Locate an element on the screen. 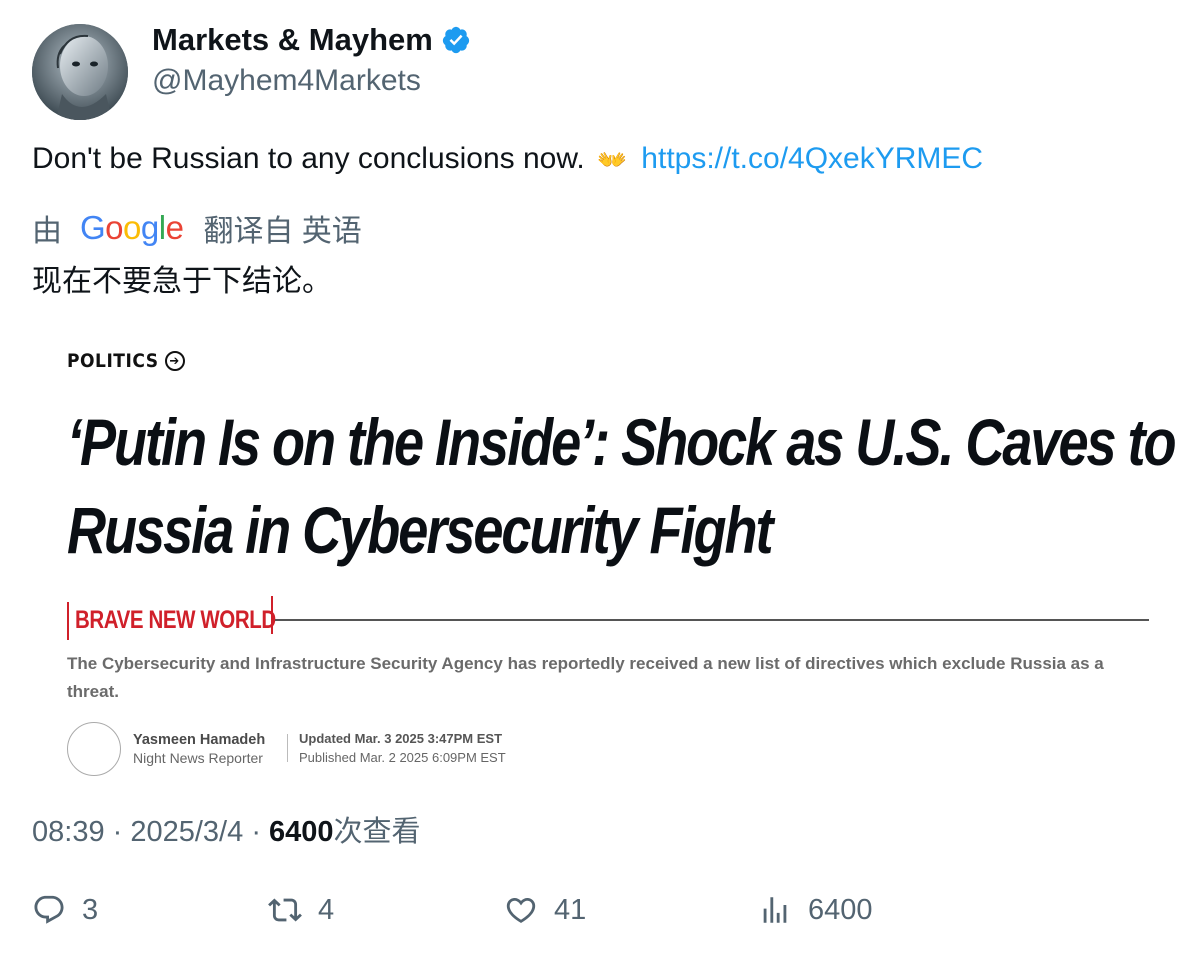 This screenshot has height=960, width=1196. reply-icon is located at coordinates (49, 909).